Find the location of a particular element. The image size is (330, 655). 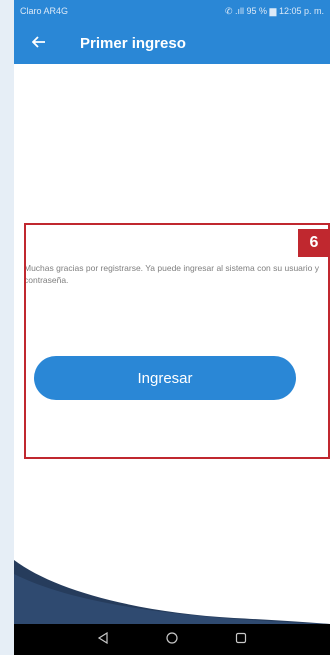

page-title: Primer ingreso is located at coordinates (133, 43).